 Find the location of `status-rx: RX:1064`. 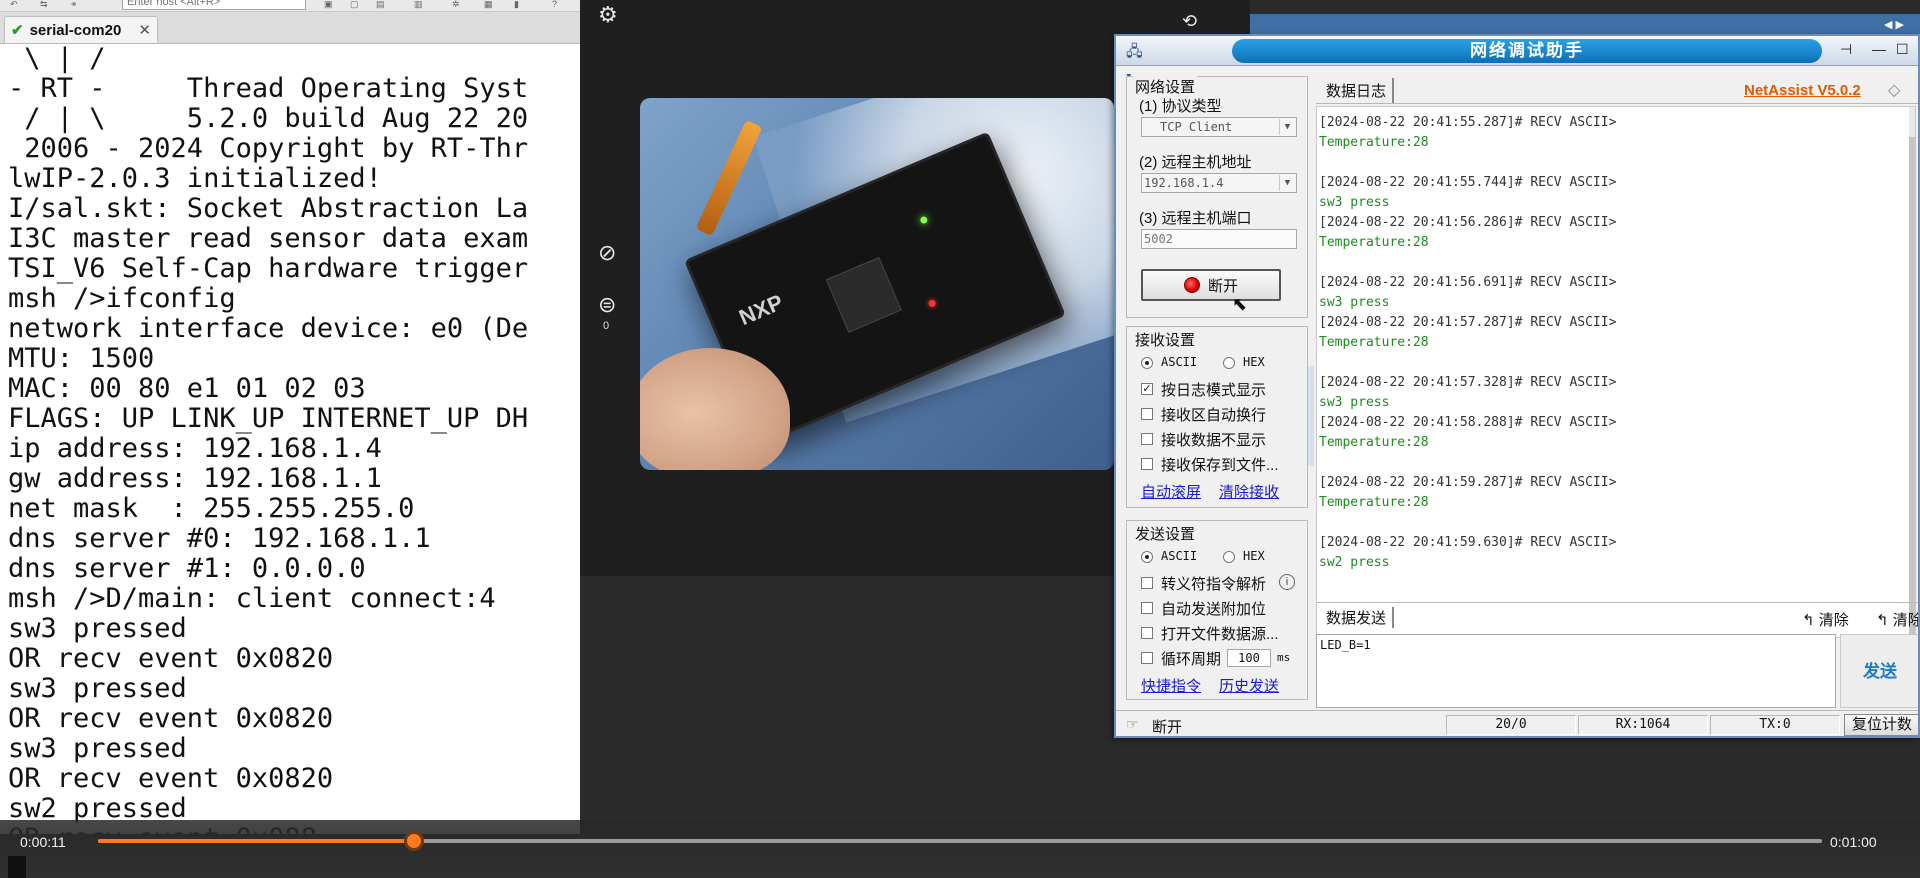

status-rx: RX:1064 is located at coordinates (1643, 725).